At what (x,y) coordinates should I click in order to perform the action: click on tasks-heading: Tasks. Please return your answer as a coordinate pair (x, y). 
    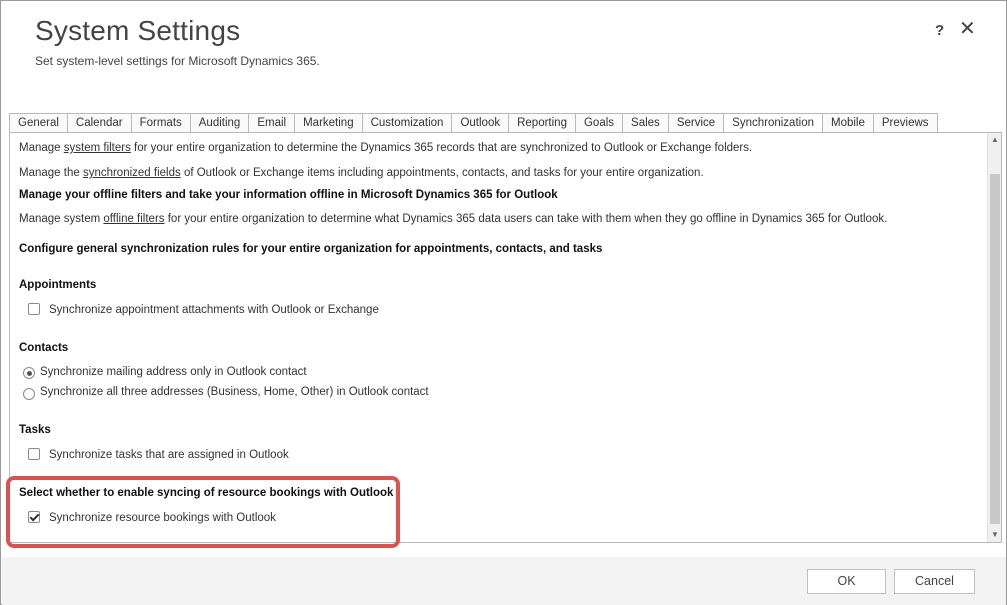
    Looking at the image, I should click on (35, 430).